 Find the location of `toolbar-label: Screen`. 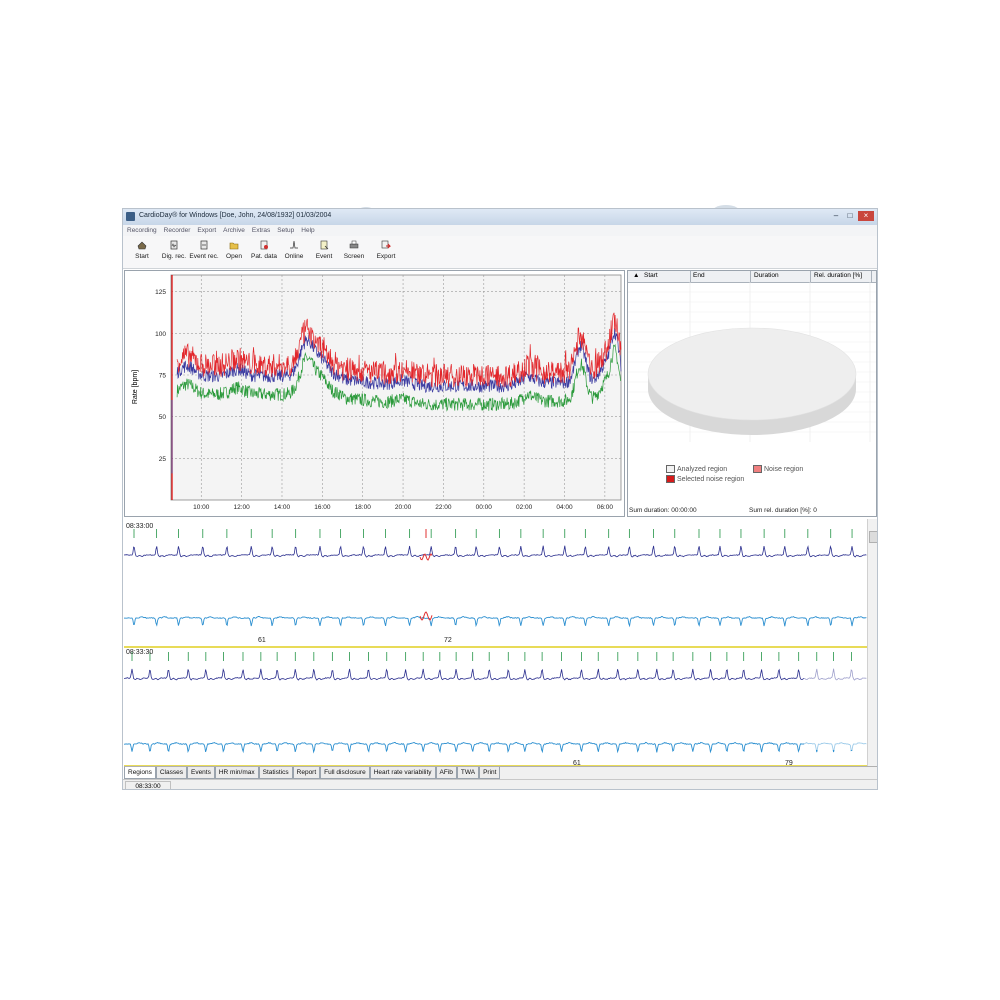

toolbar-label: Screen is located at coordinates (354, 256).